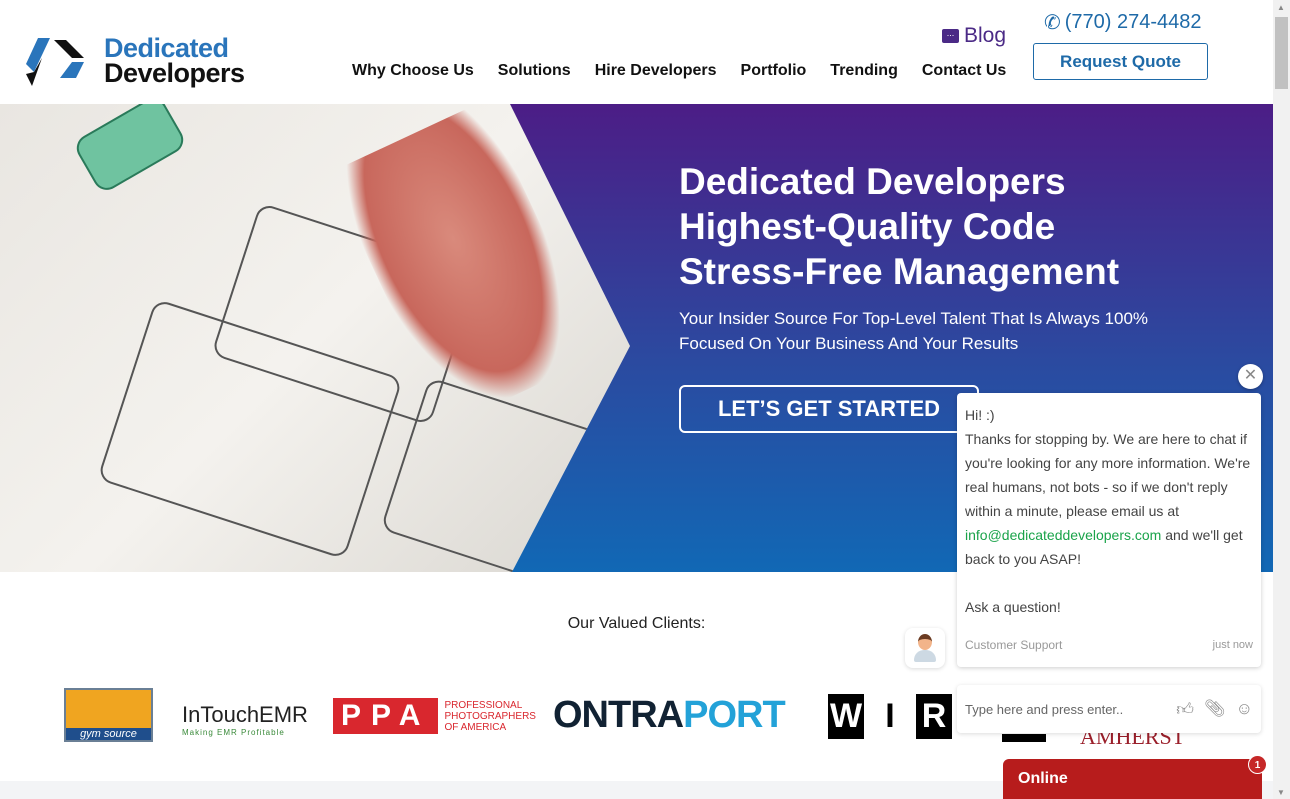 The image size is (1290, 799). What do you see at coordinates (1257, 764) in the screenshot?
I see `unread-badge: 1` at bounding box center [1257, 764].